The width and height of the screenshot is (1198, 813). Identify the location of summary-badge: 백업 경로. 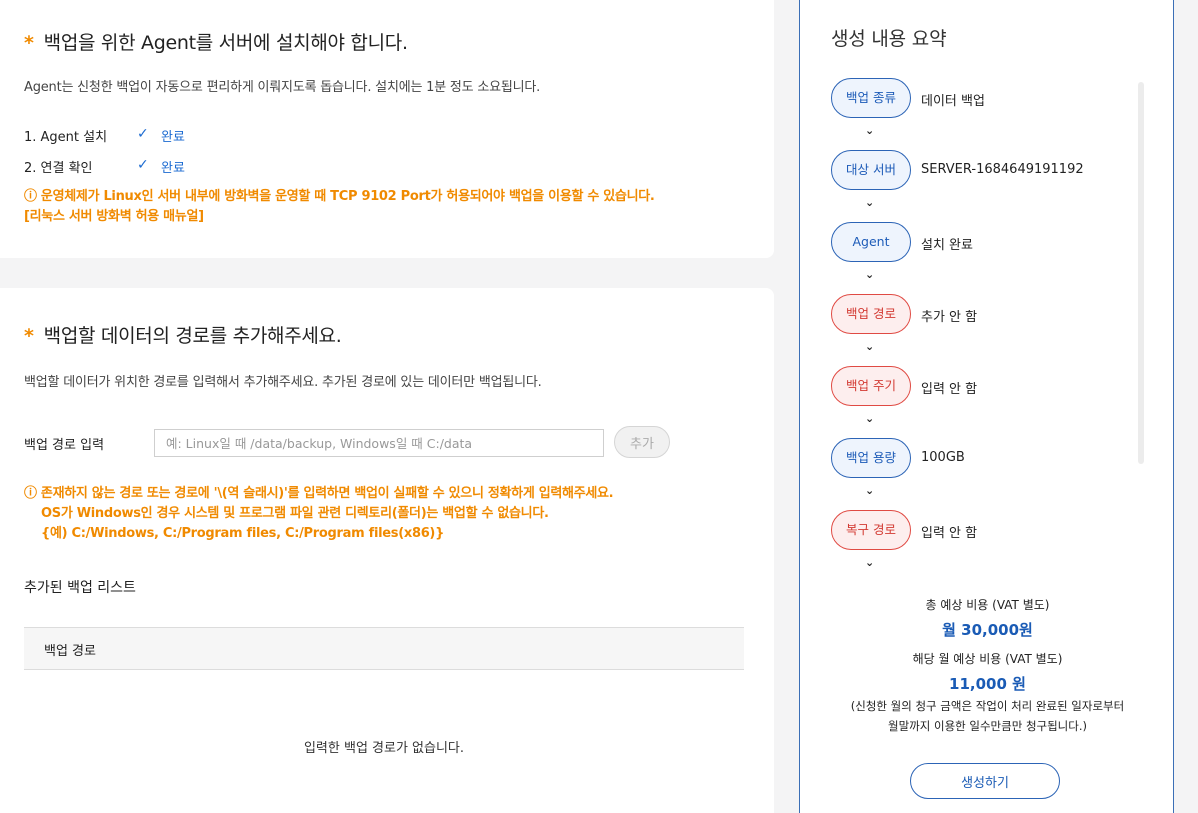
(871, 314).